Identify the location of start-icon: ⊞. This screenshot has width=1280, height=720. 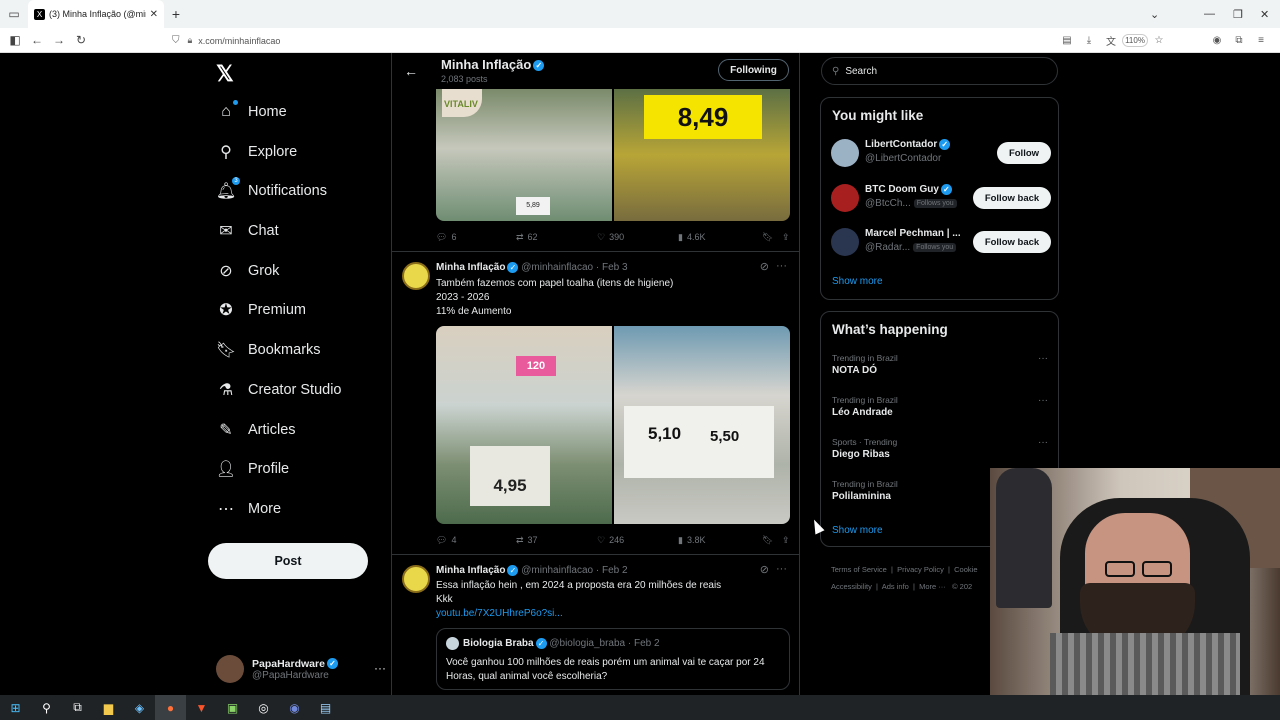
(15, 707).